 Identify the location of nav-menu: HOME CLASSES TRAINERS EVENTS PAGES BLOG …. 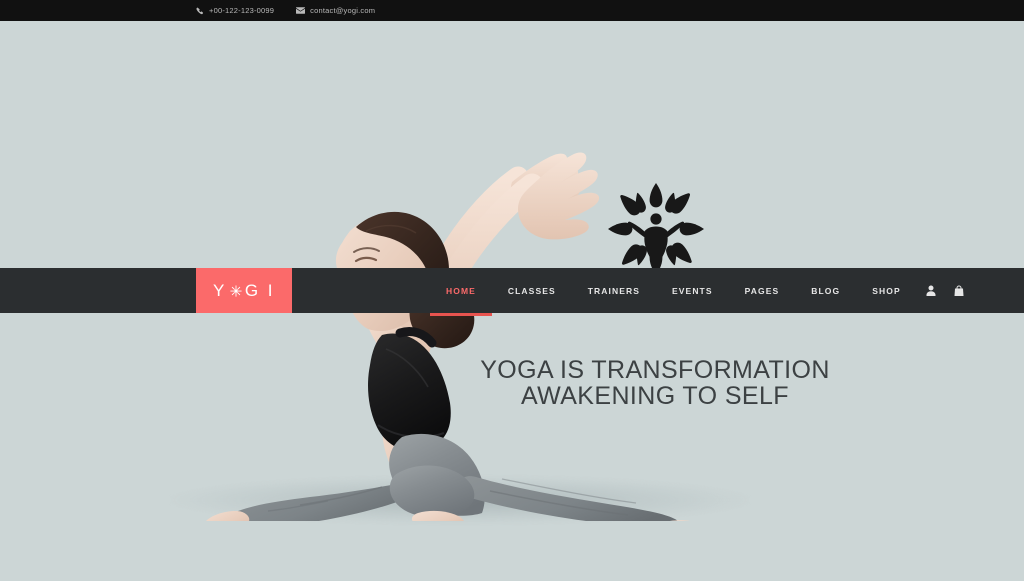
(701, 292).